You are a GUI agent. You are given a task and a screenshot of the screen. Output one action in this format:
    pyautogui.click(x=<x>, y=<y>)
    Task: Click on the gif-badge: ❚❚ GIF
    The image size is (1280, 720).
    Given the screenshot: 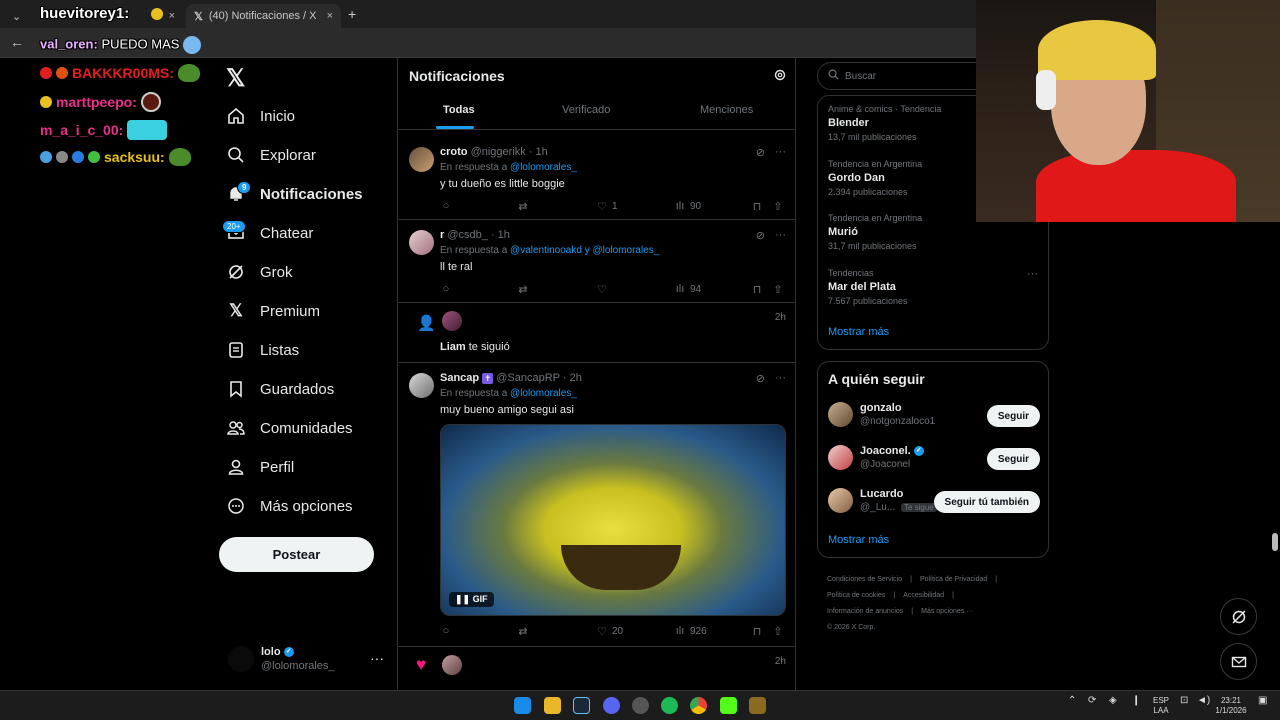 What is the action you would take?
    pyautogui.click(x=471, y=599)
    